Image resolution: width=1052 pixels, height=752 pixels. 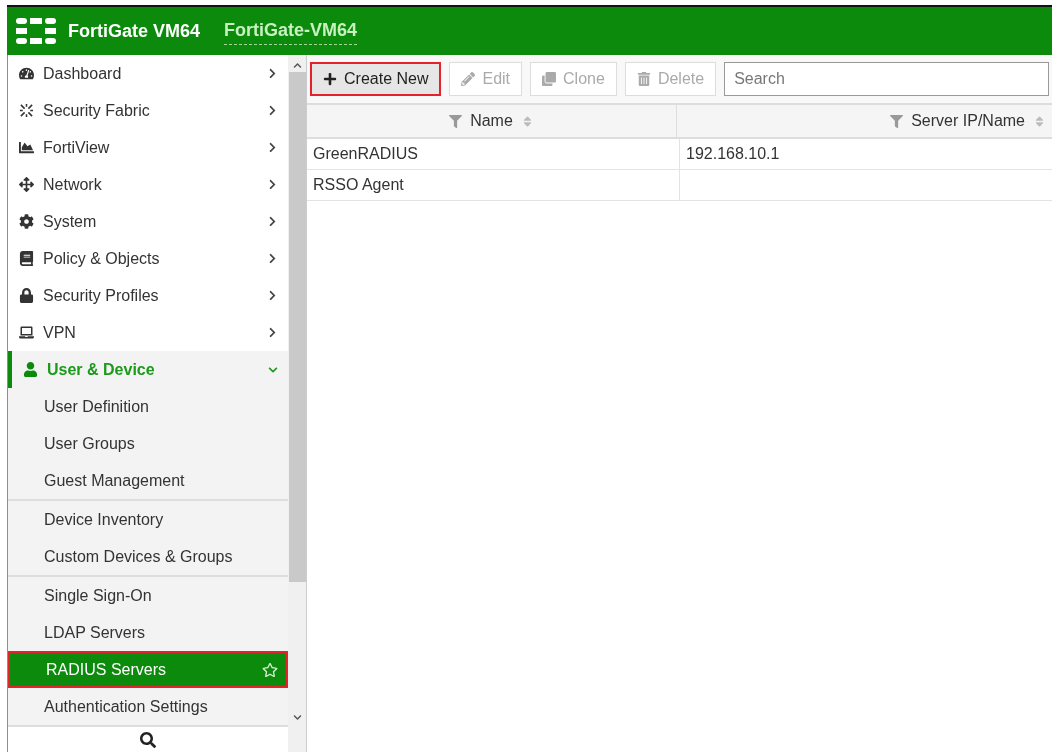 What do you see at coordinates (886, 79) in the screenshot?
I see `search-field: Search` at bounding box center [886, 79].